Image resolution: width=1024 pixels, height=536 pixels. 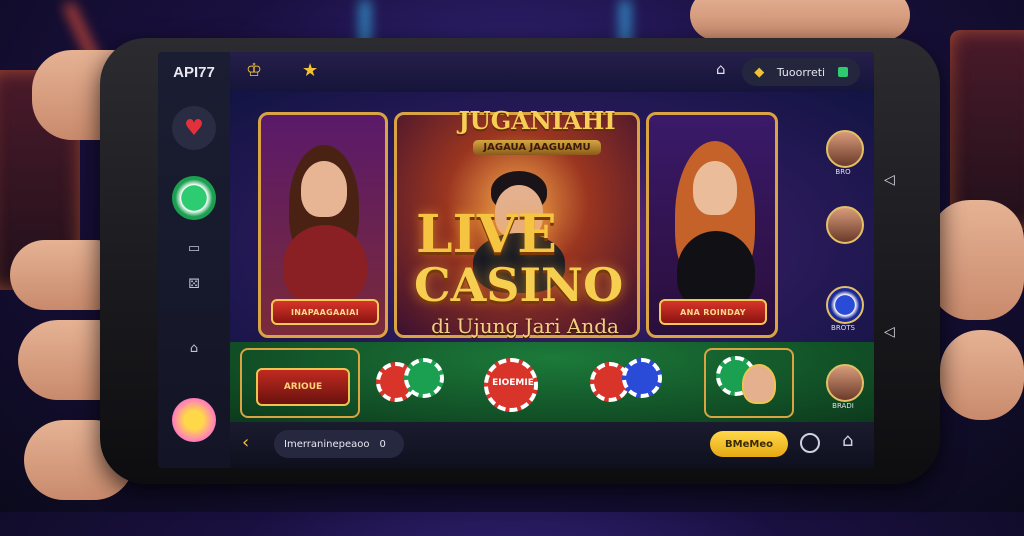 What do you see at coordinates (552, 445) in the screenshot?
I see `bottom-bar: ‹ Imerraninepeaoo 0 BMeMeo ⌂` at bounding box center [552, 445].